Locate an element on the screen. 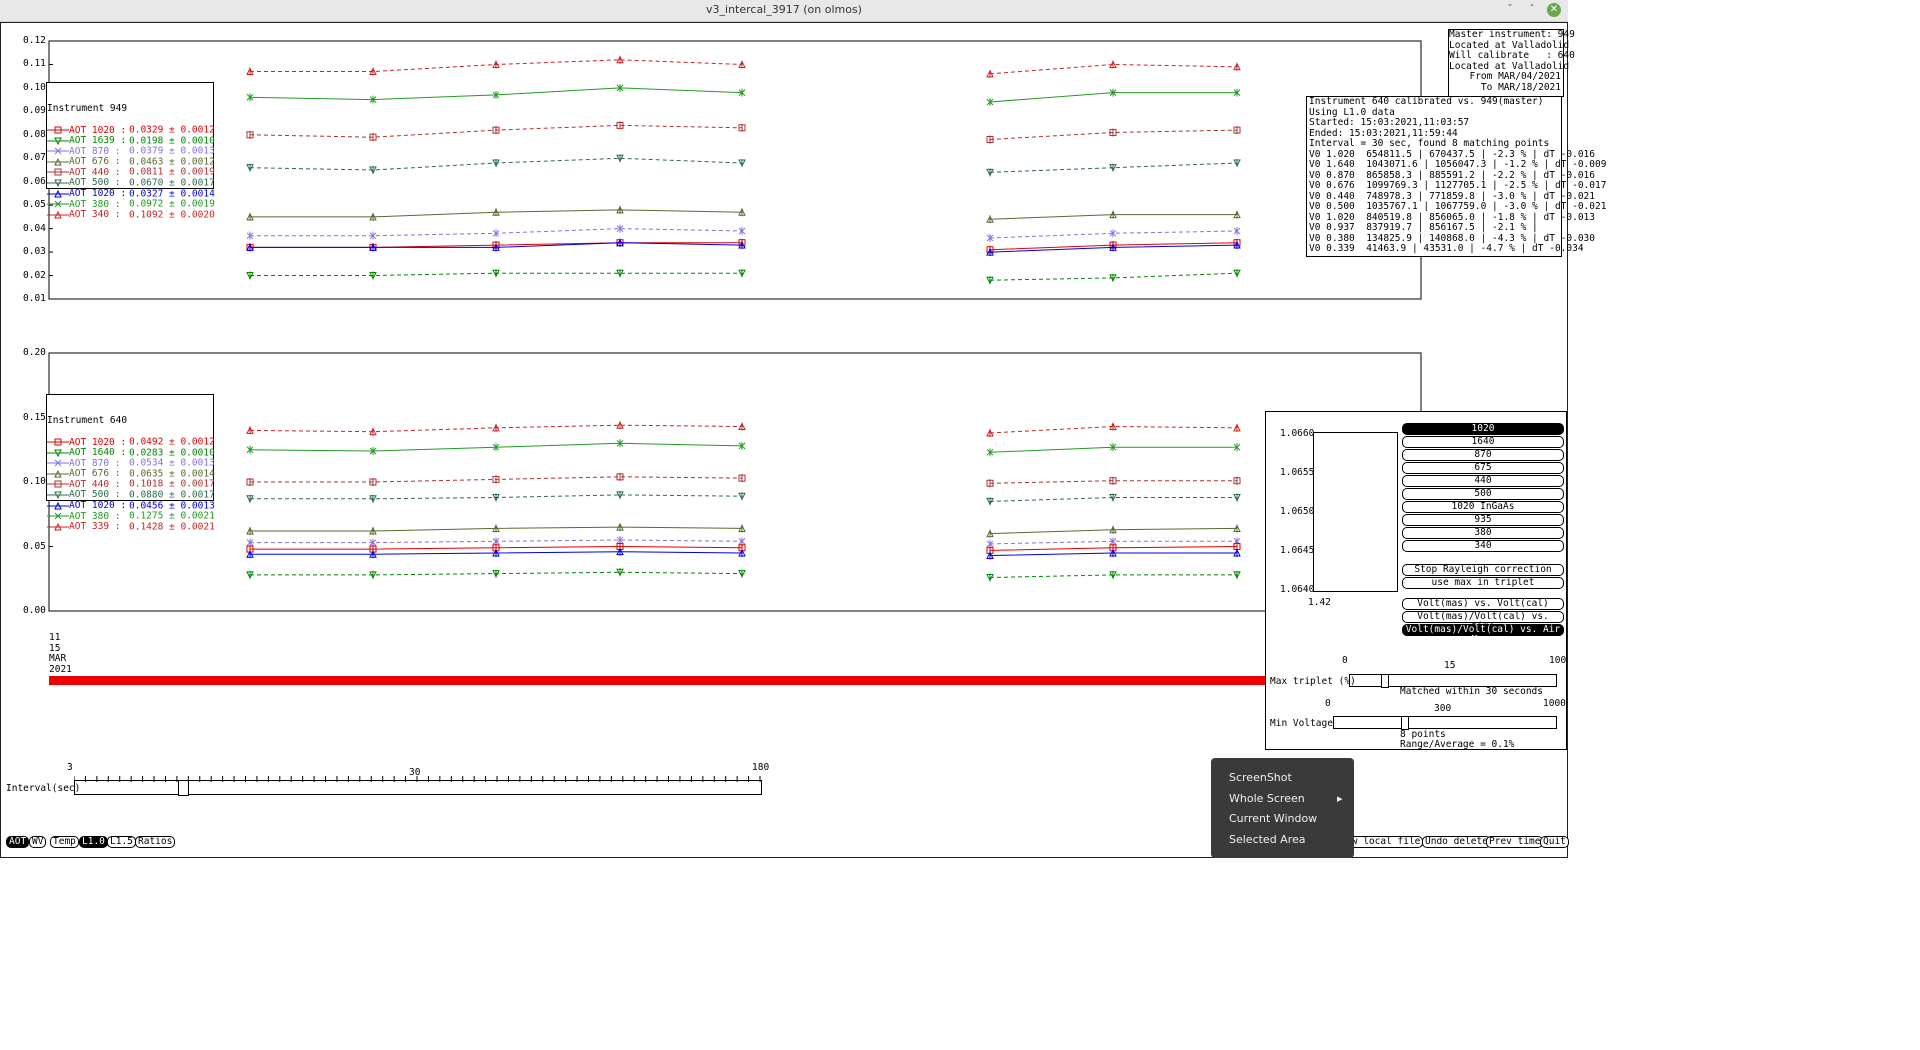  mini-plot-frame is located at coordinates (1355, 512).